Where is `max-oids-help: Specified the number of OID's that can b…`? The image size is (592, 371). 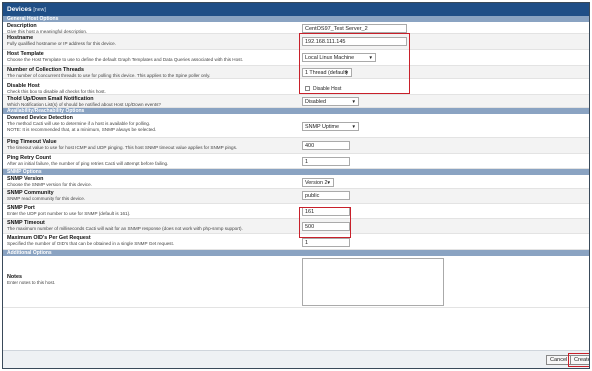 max-oids-help: Specified the number of OID's that can b… is located at coordinates (91, 244).